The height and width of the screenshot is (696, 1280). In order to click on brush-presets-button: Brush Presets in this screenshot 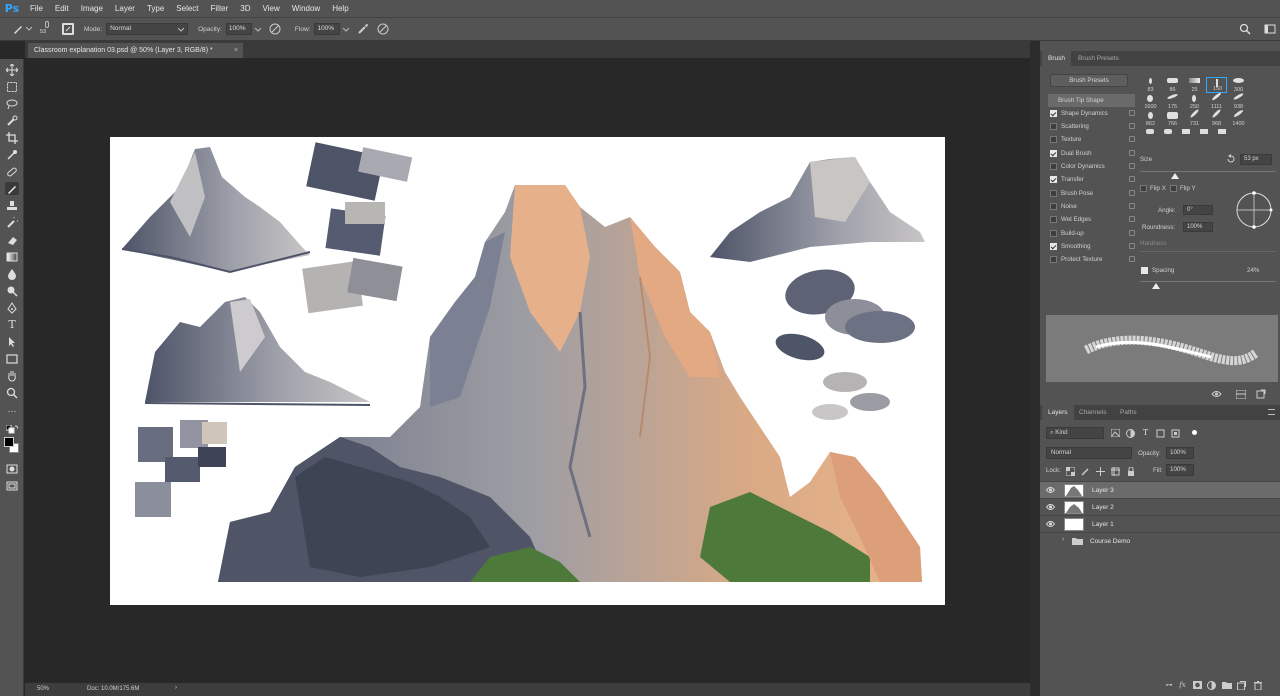, I will do `click(1089, 80)`.